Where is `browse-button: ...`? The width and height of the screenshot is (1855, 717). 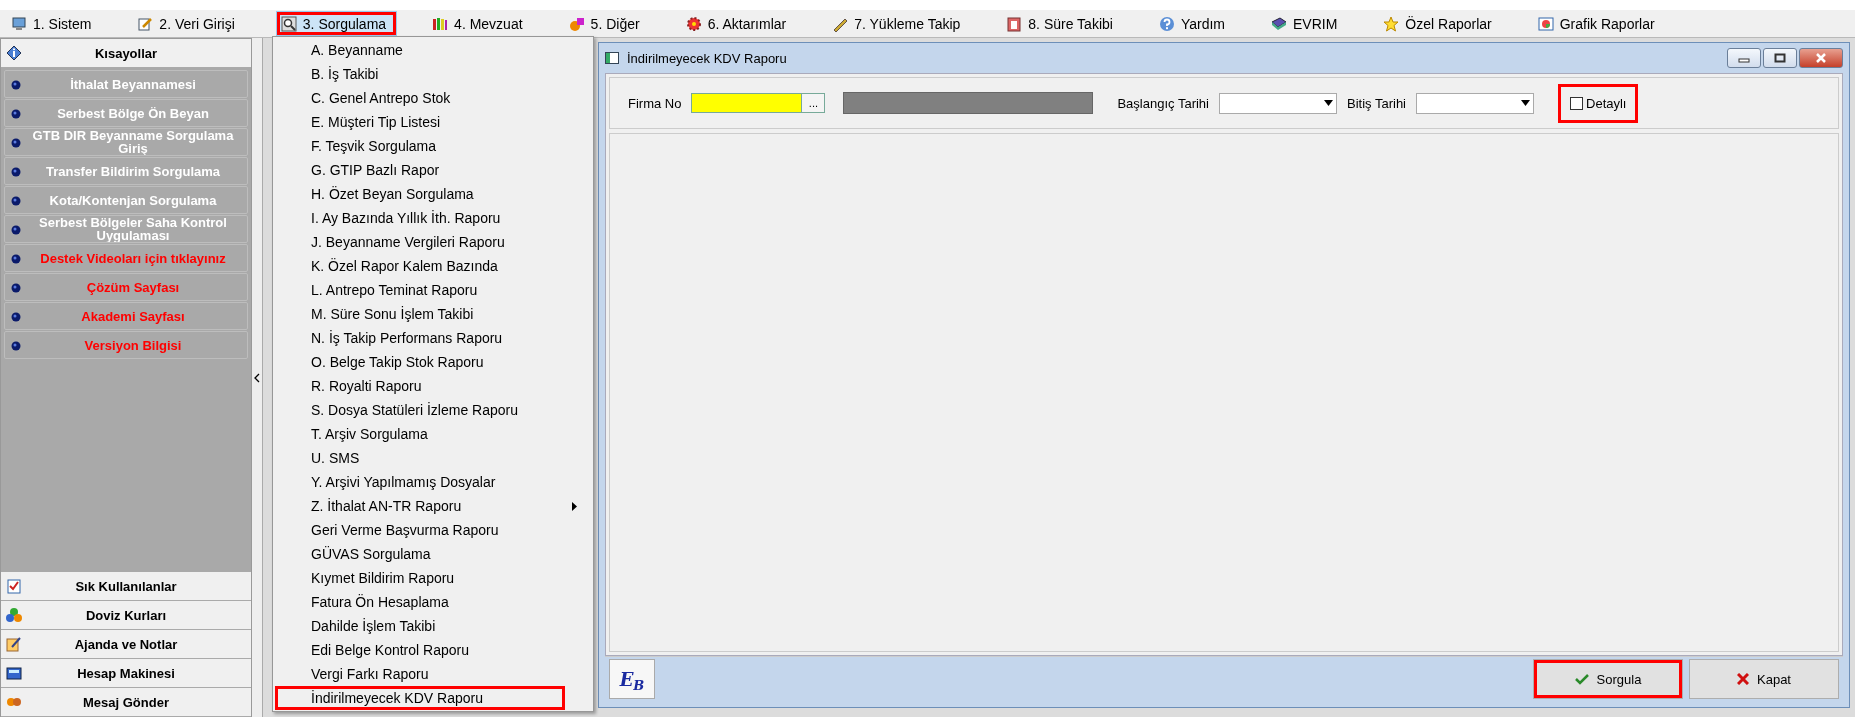 browse-button: ... is located at coordinates (813, 103).